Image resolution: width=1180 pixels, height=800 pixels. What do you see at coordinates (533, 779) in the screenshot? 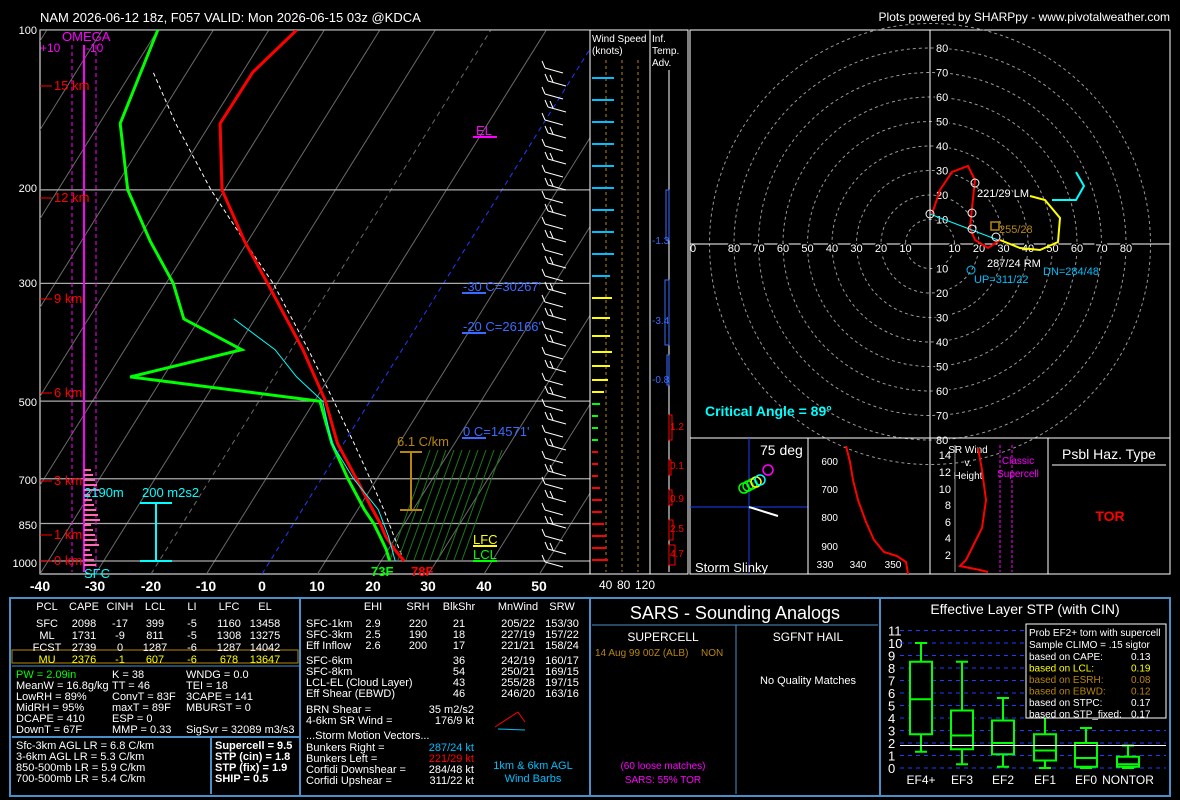
I see `barb-label: Wind Barbs` at bounding box center [533, 779].